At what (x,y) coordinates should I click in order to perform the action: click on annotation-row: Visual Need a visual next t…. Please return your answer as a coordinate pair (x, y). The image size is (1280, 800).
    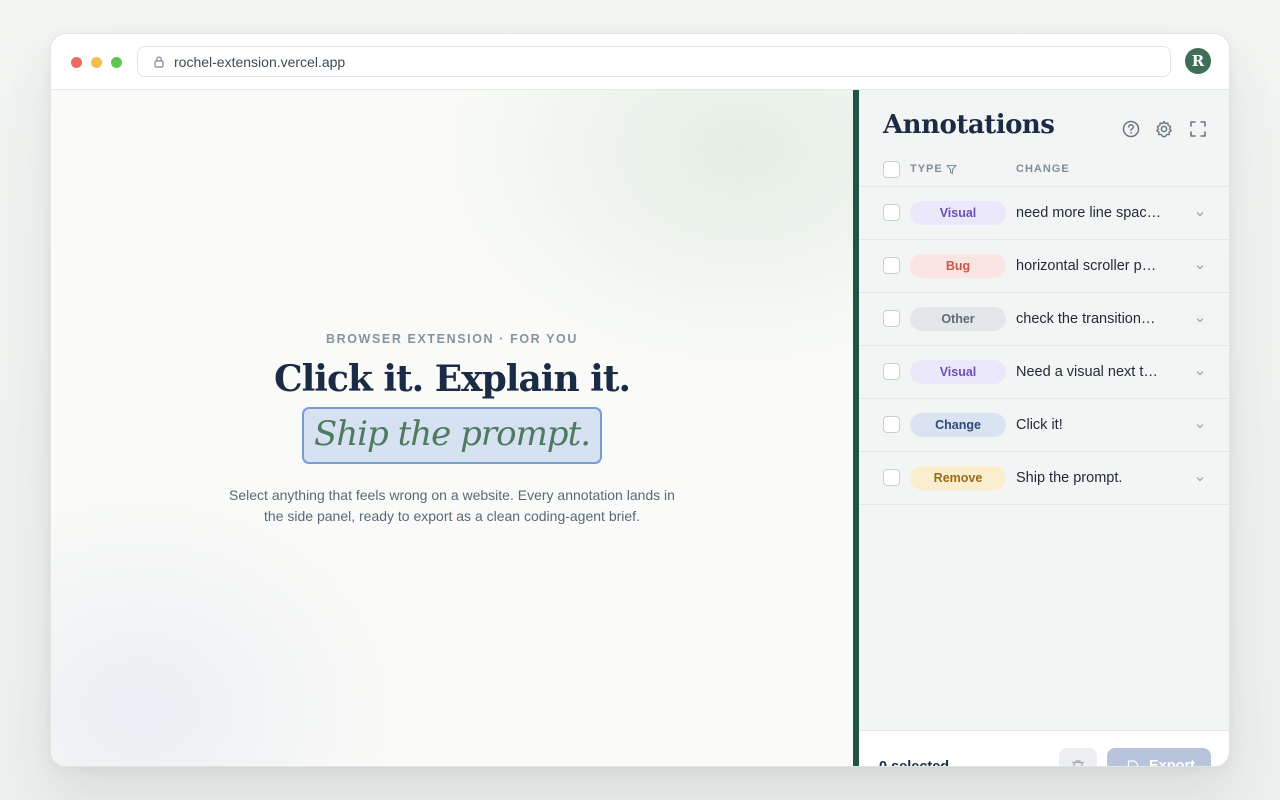
    Looking at the image, I should click on (1044, 372).